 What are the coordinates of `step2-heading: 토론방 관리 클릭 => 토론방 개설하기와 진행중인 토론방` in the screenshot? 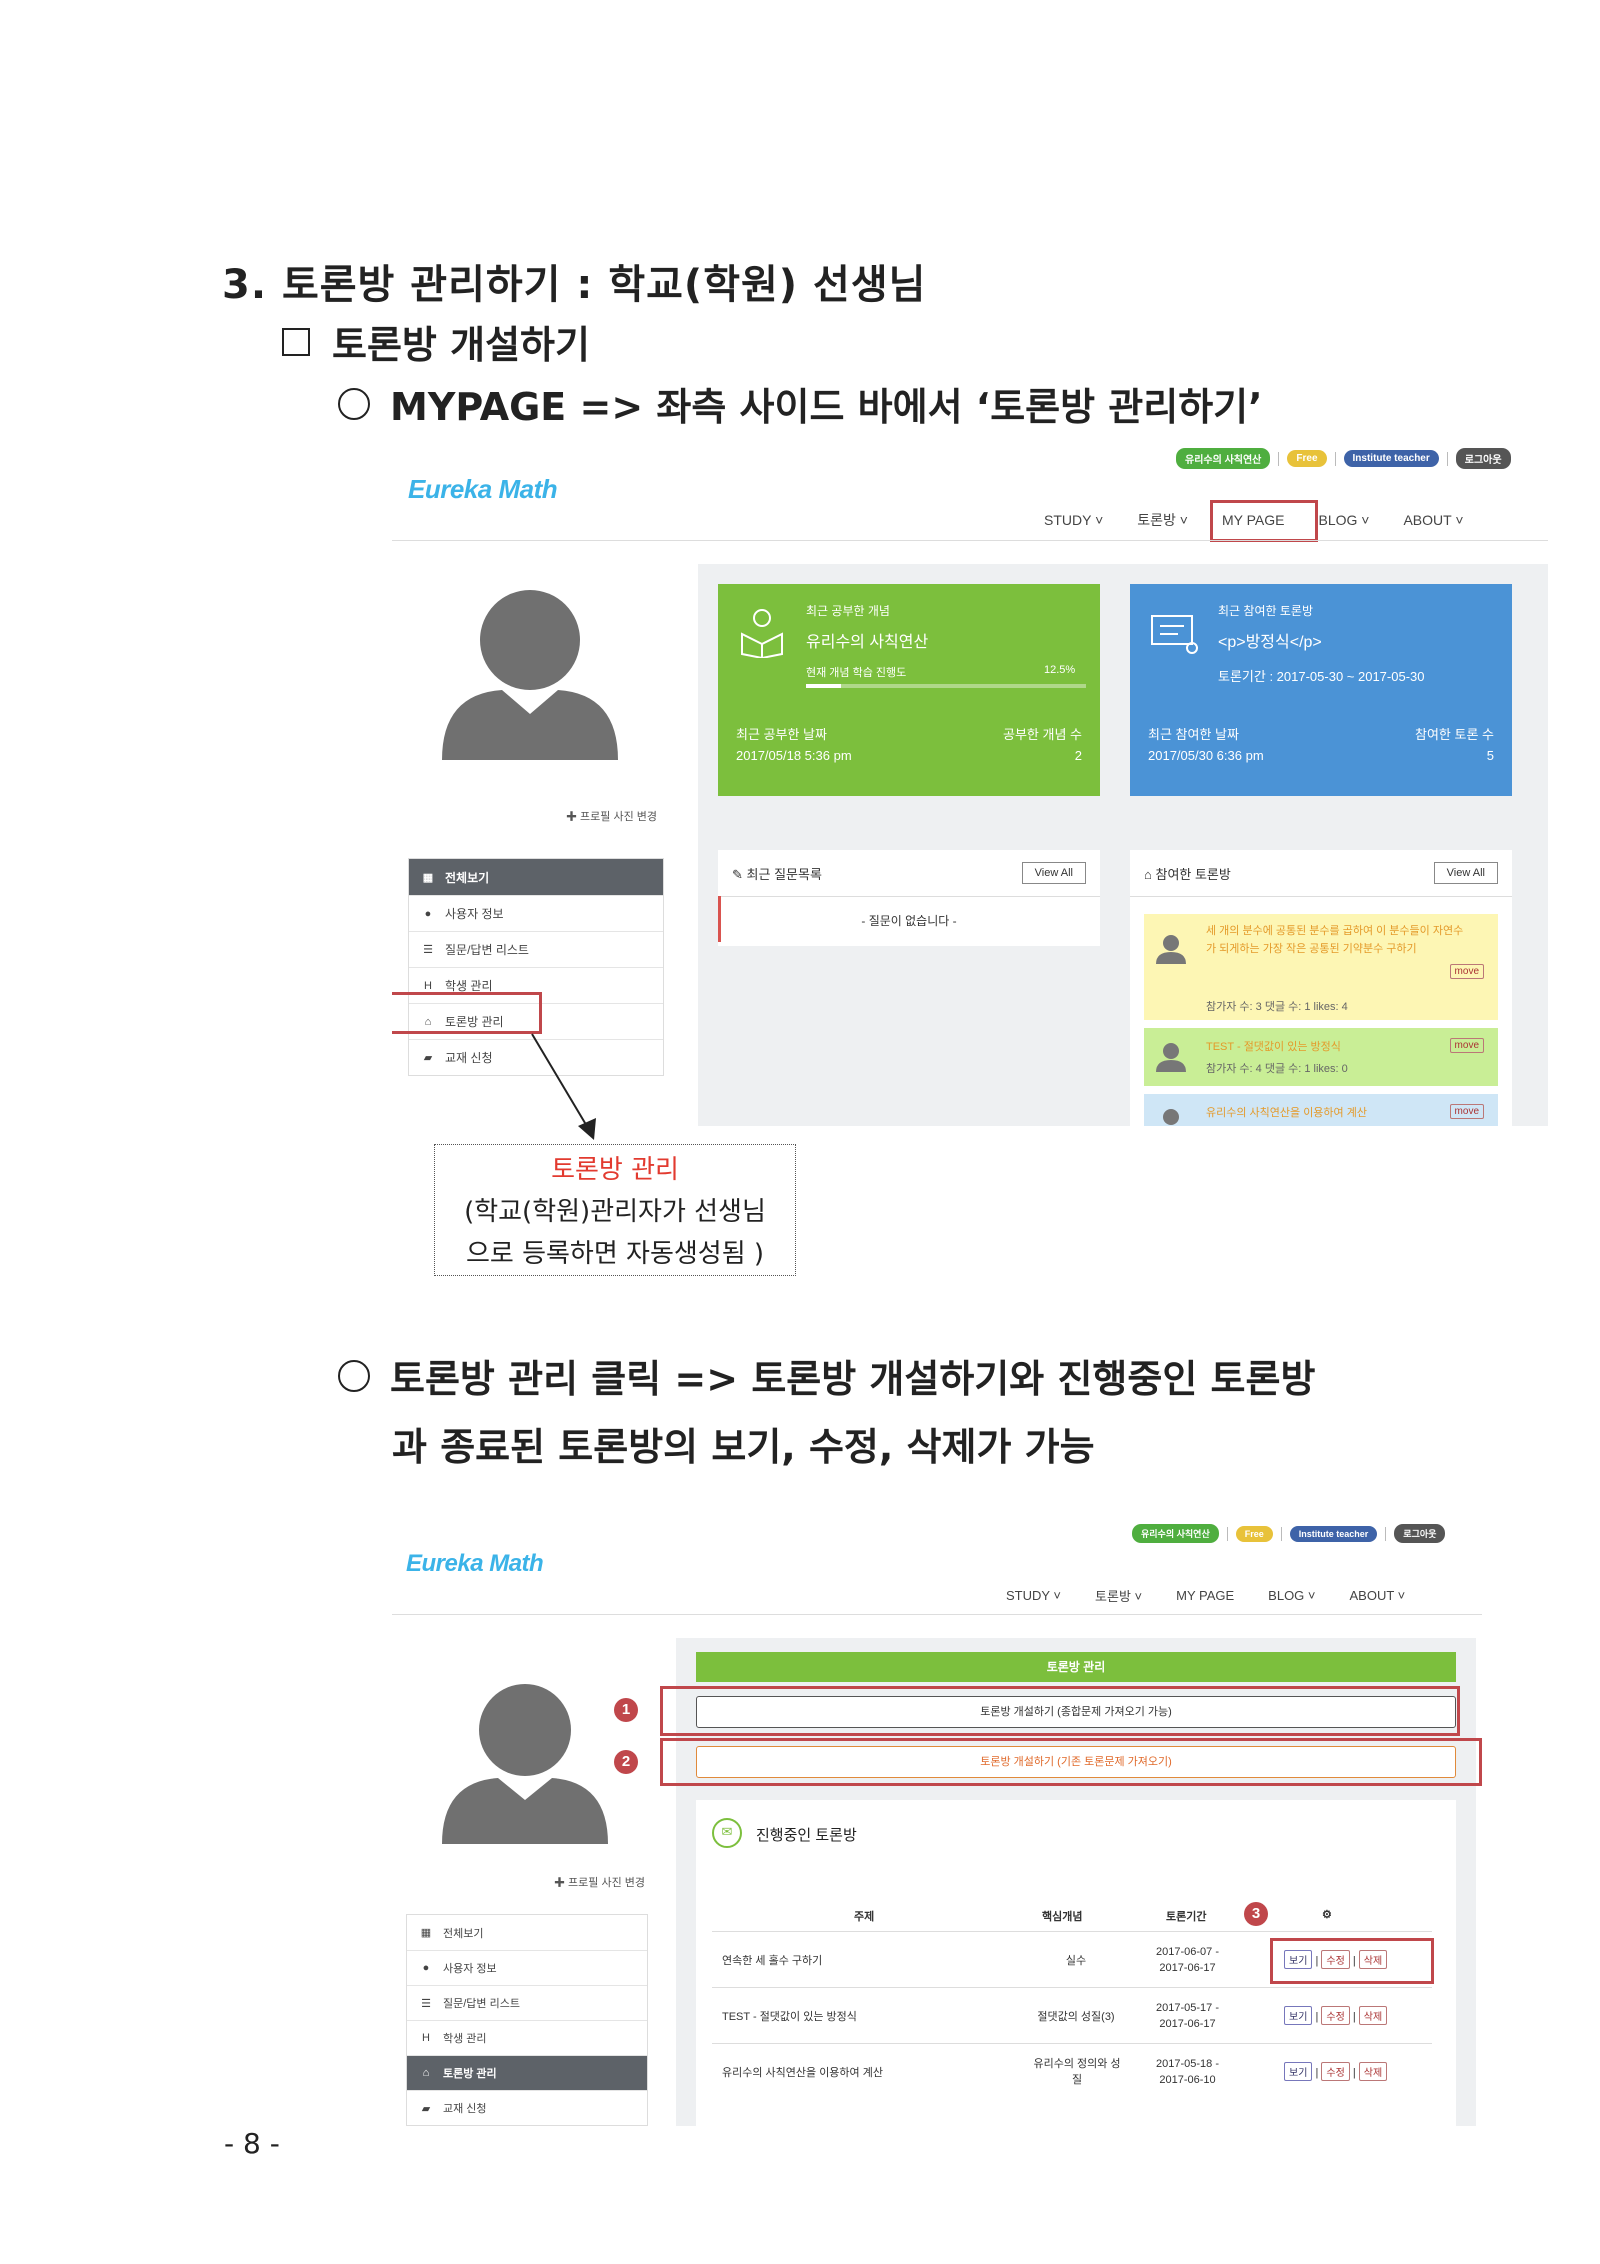 It's located at (826, 1375).